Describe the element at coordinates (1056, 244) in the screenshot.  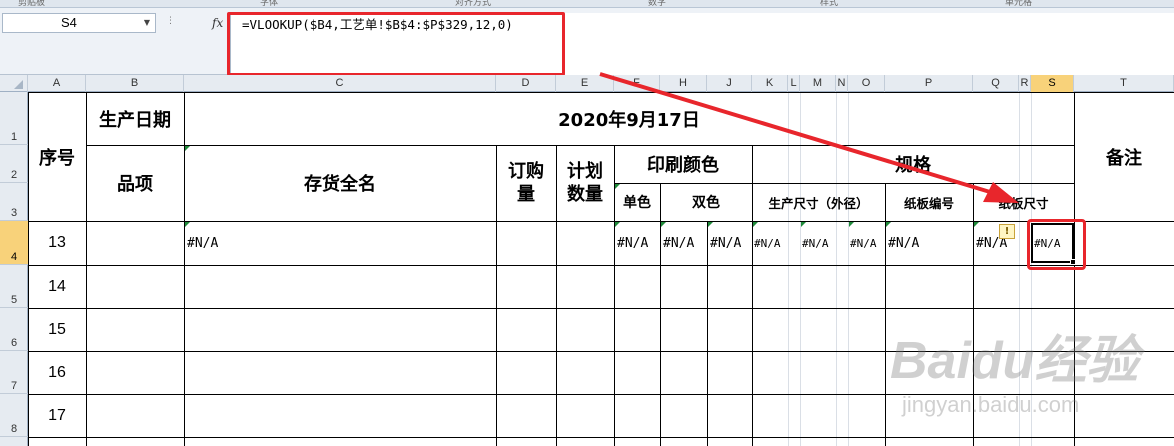
I see `cell-highlight-box` at that location.